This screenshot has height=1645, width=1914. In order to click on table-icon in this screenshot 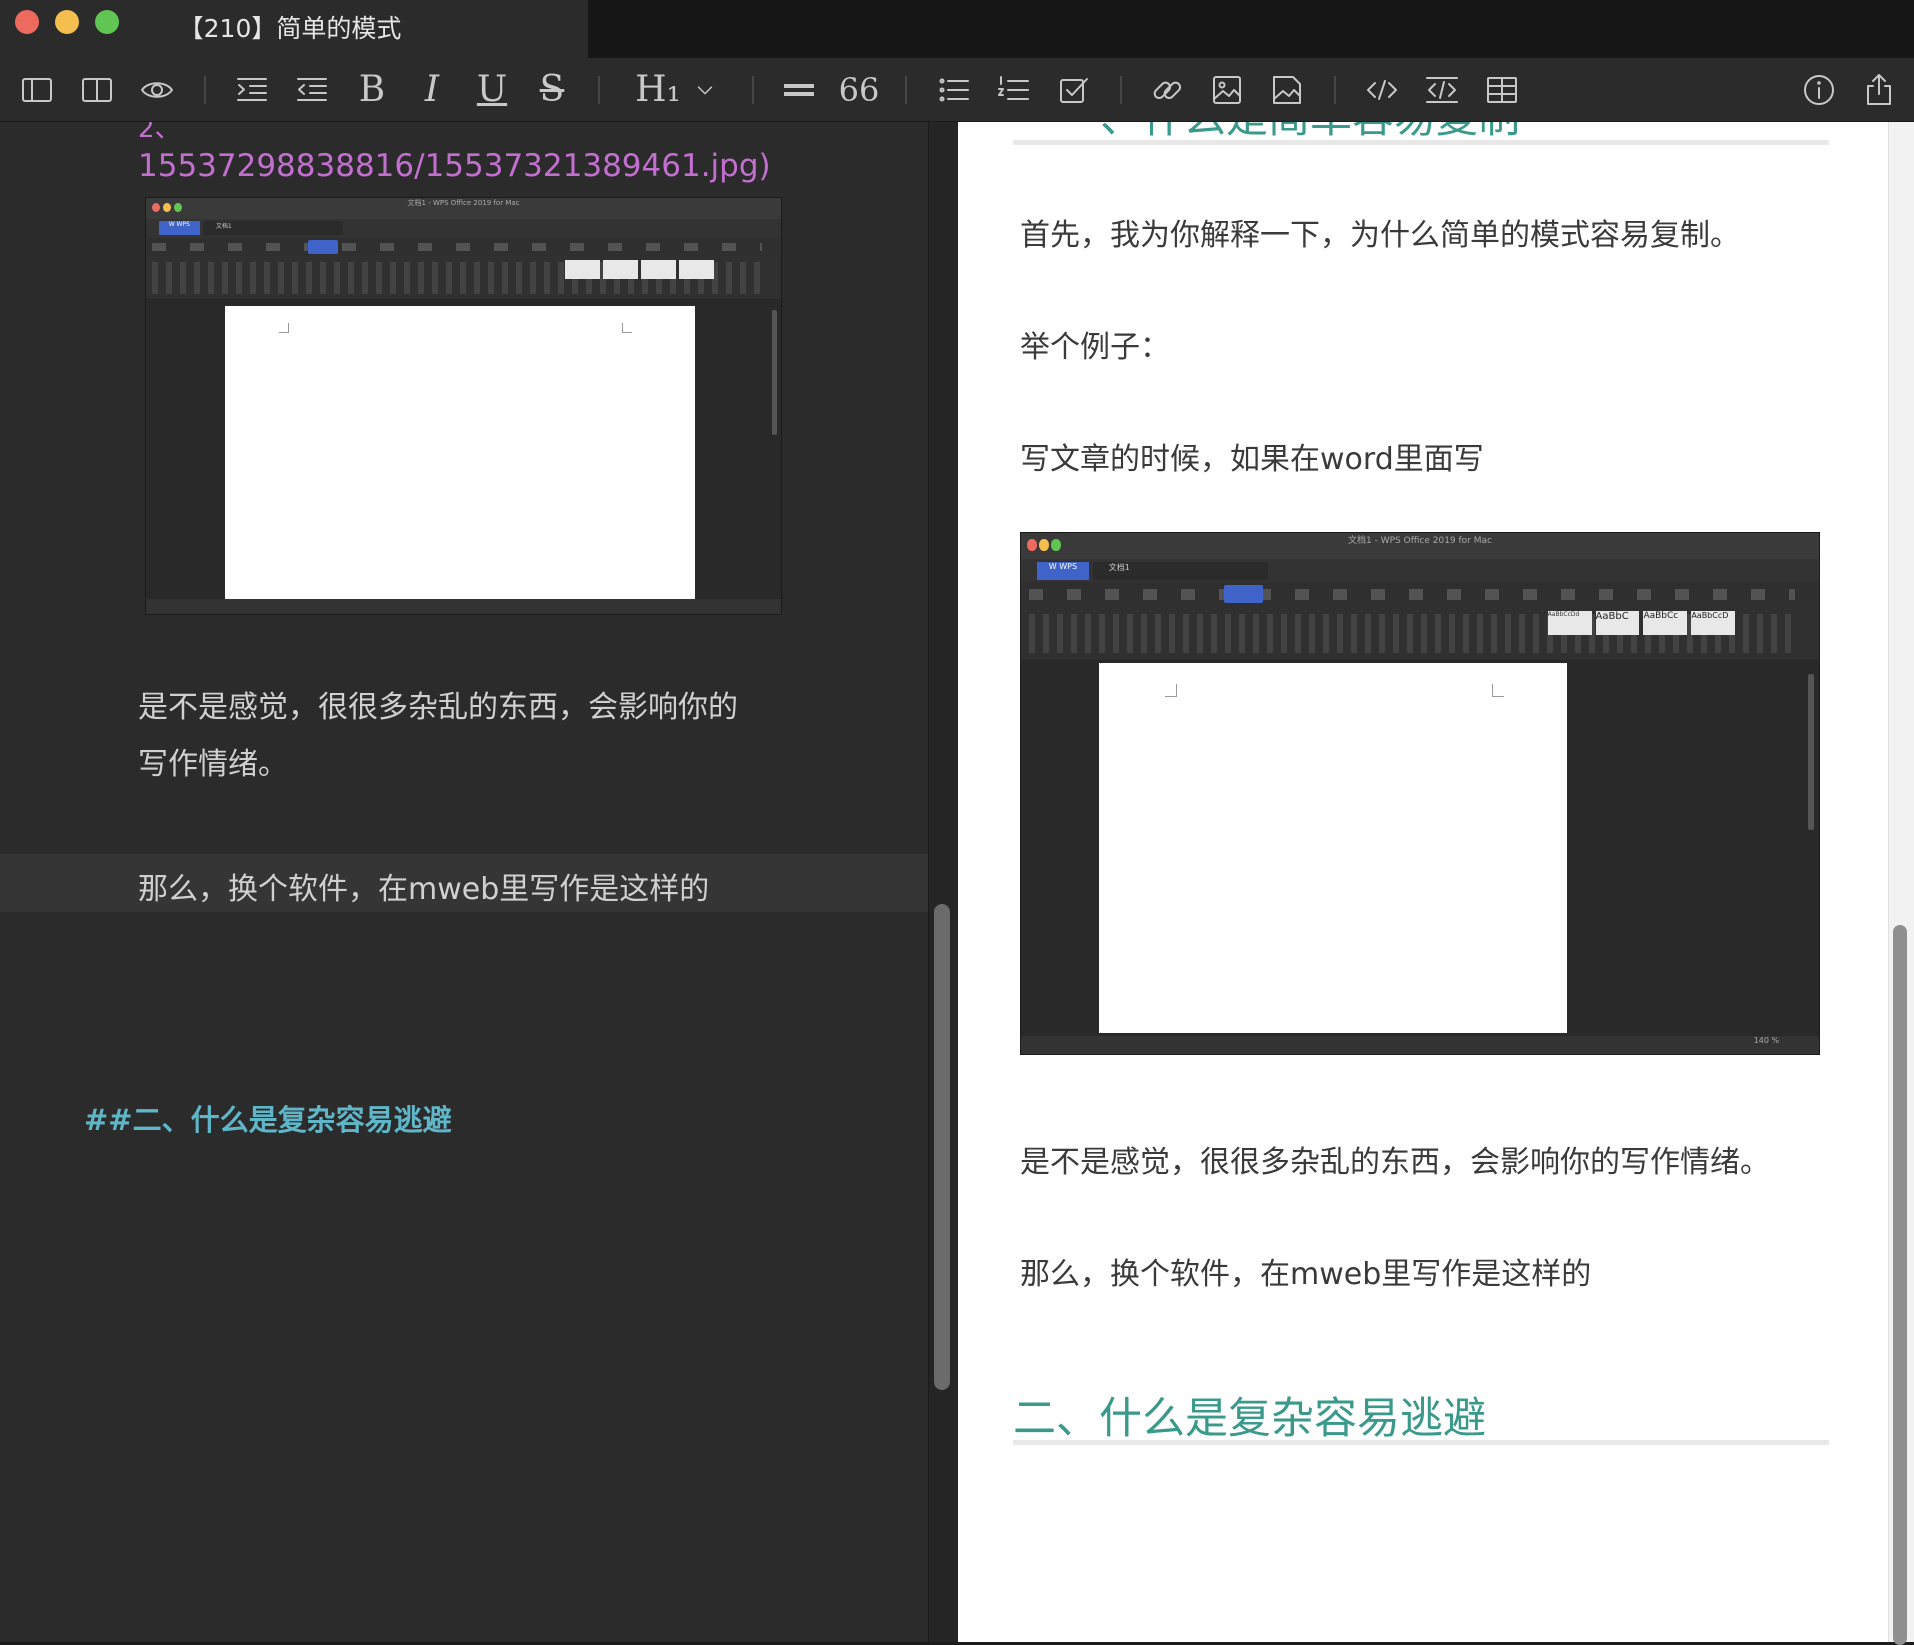, I will do `click(1502, 90)`.